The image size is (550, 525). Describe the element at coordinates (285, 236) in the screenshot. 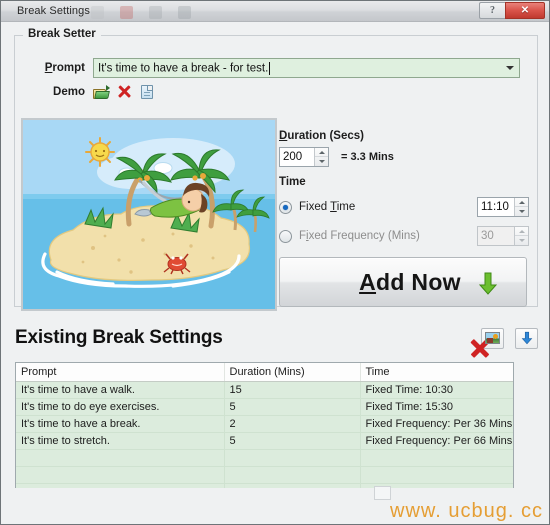

I see `fixed-frequency-radio` at that location.